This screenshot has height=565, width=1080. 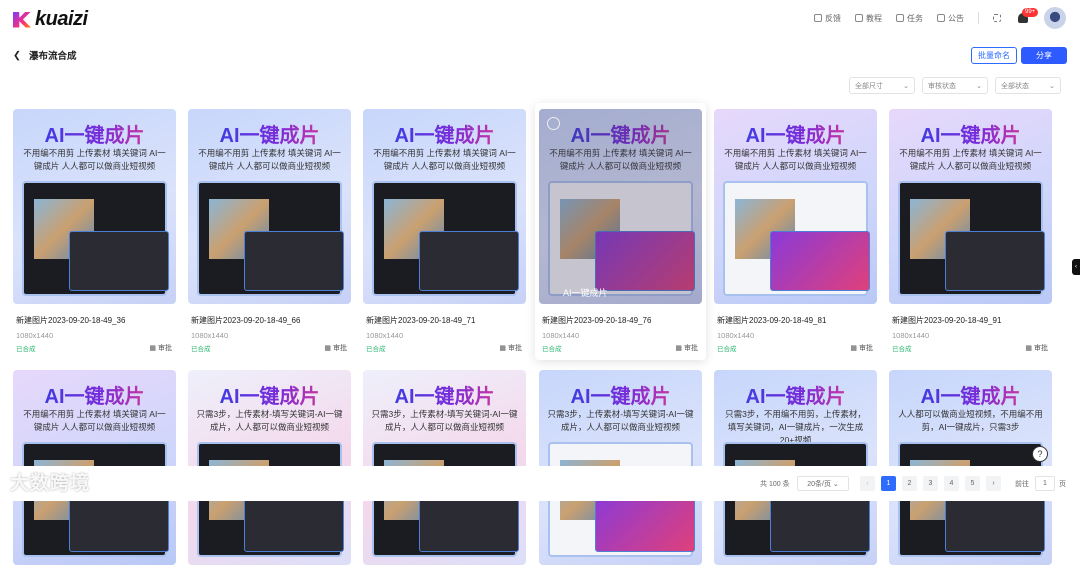 I want to click on pagination-bar, so click(x=540, y=483).